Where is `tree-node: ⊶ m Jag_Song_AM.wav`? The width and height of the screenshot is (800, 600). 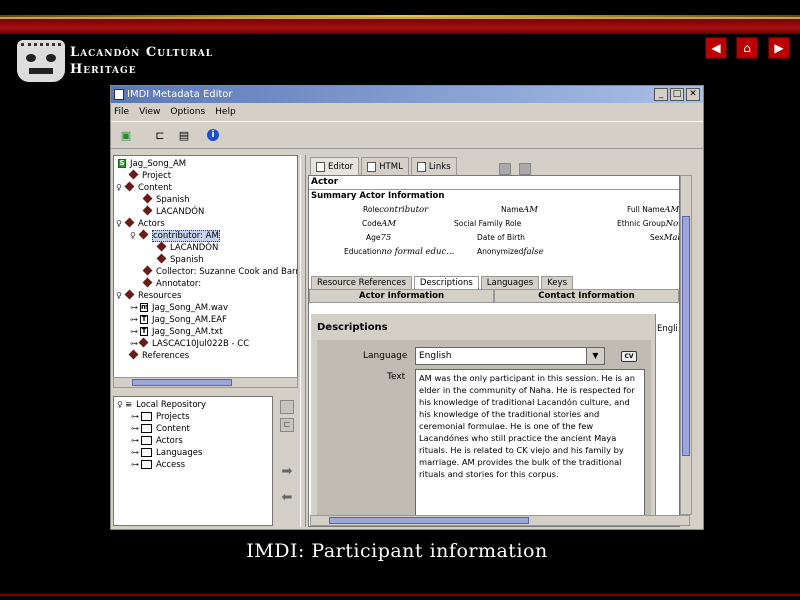
tree-node: ⊶ m Jag_Song_AM.wav is located at coordinates (179, 308).